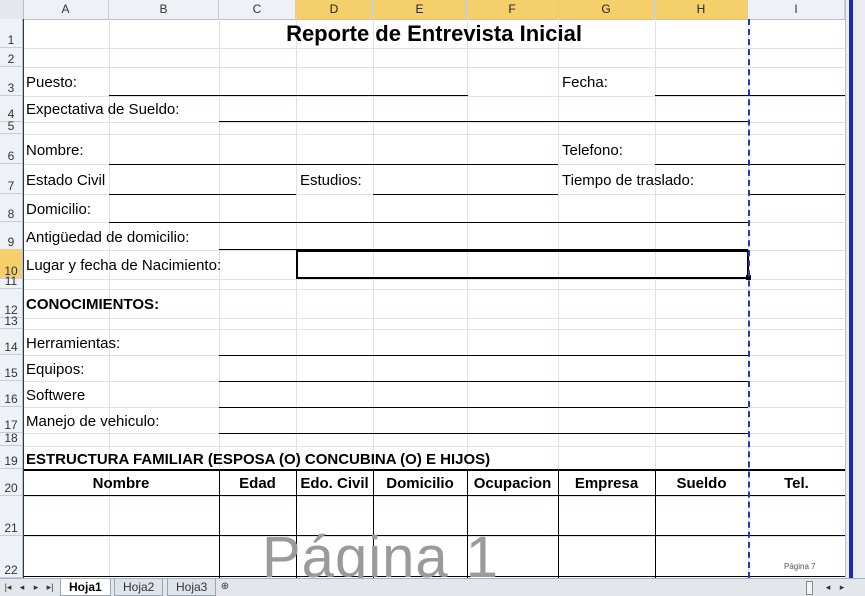 The height and width of the screenshot is (596, 865). I want to click on last-sheet-icon: ▸|, so click(50, 587).